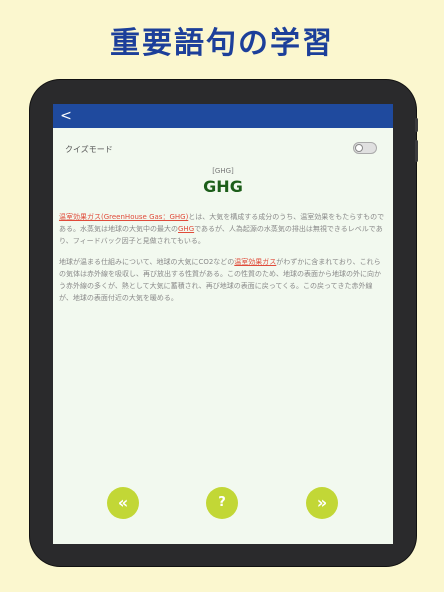 The width and height of the screenshot is (444, 592). What do you see at coordinates (123, 217) in the screenshot?
I see `term-link: 温室効果ガス(GreenHouse Gas：GHG)` at bounding box center [123, 217].